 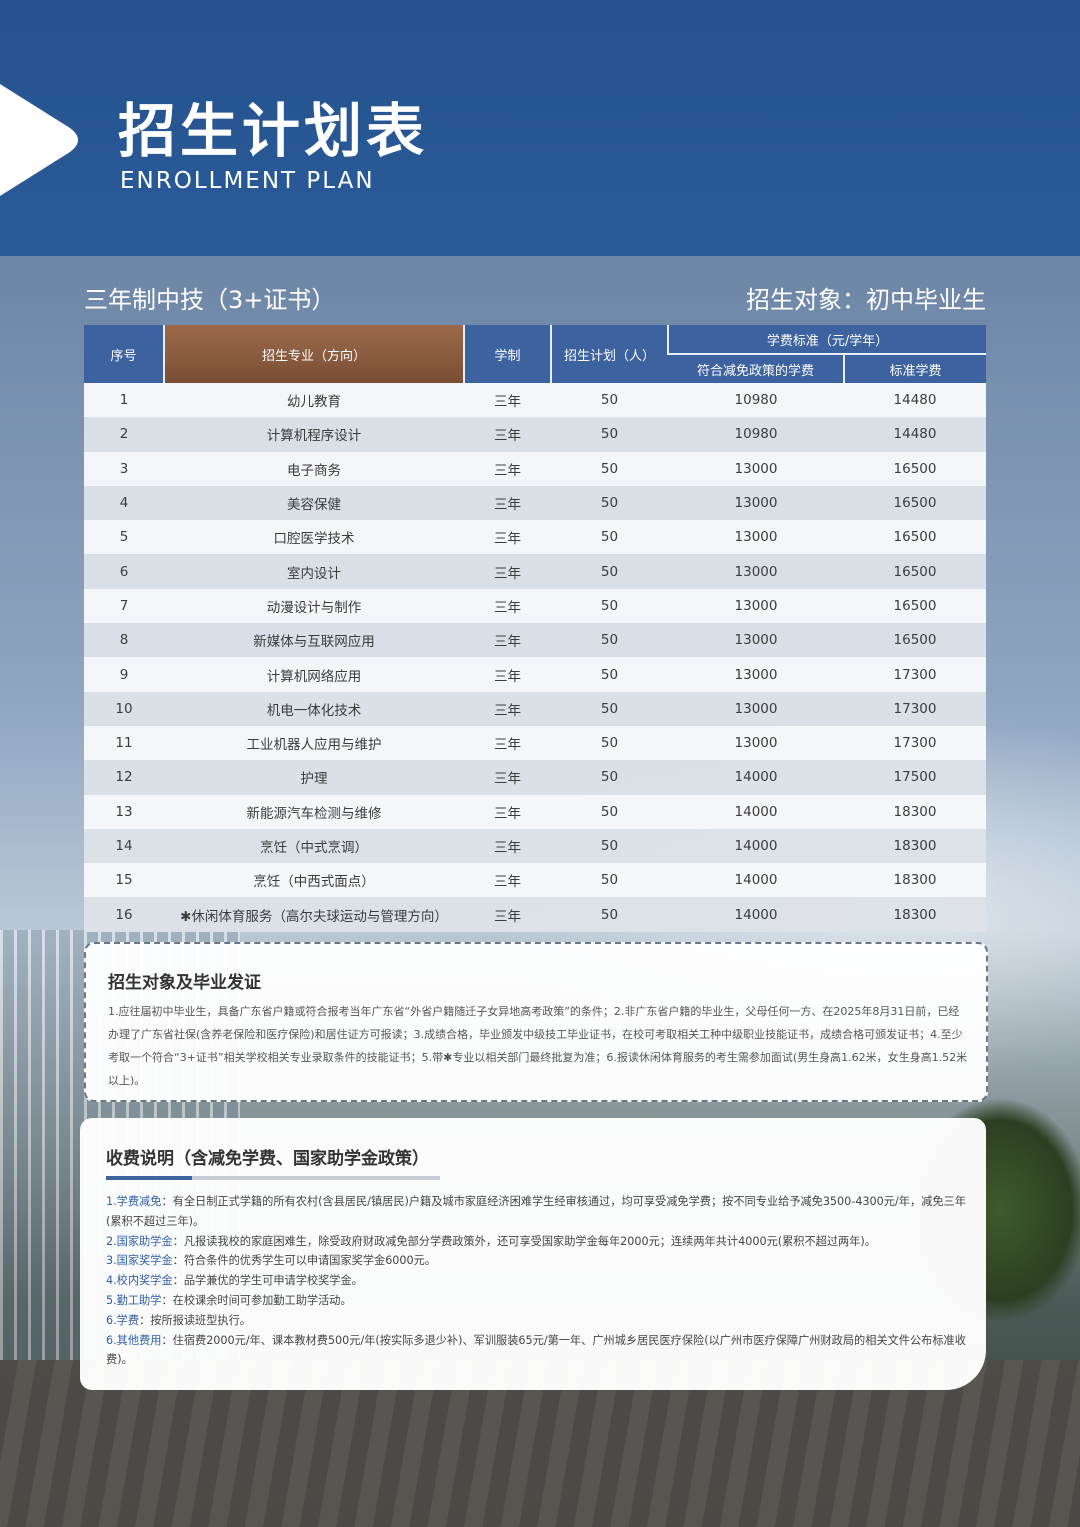 I want to click on header-fee-reduced: 符合减免政策的学费, so click(x=756, y=368).